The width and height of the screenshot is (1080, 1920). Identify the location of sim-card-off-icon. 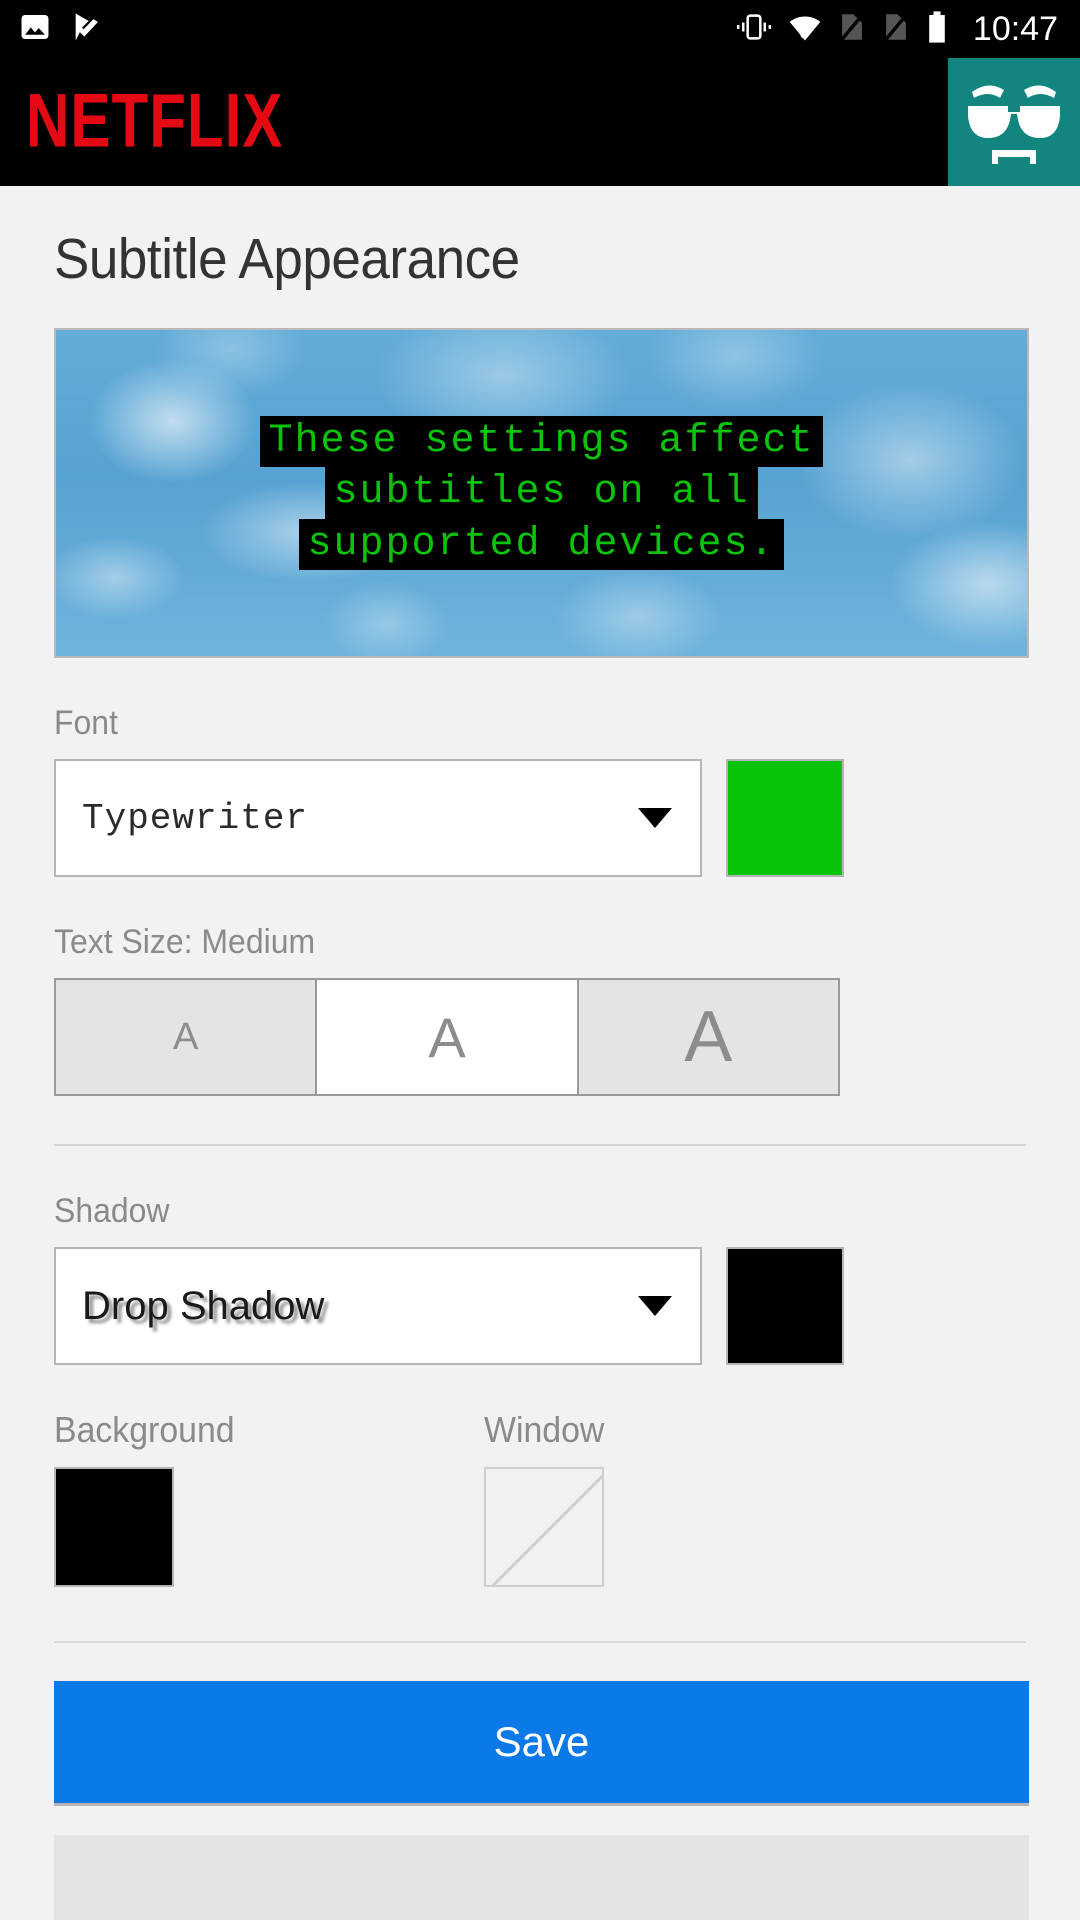
(852, 29).